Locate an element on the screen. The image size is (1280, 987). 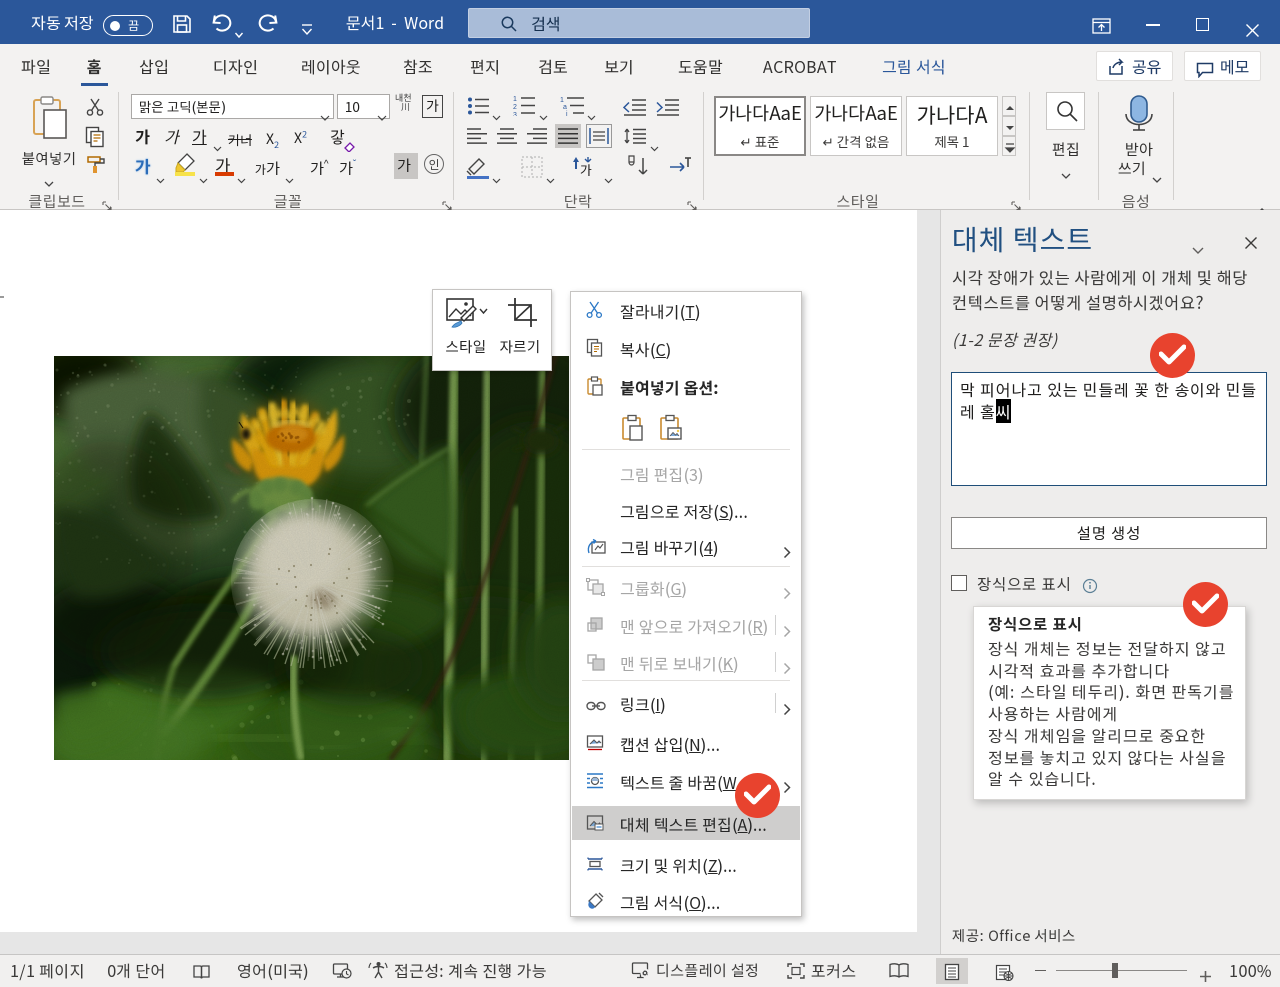
svg-text: 2 is located at coordinates (515, 107).